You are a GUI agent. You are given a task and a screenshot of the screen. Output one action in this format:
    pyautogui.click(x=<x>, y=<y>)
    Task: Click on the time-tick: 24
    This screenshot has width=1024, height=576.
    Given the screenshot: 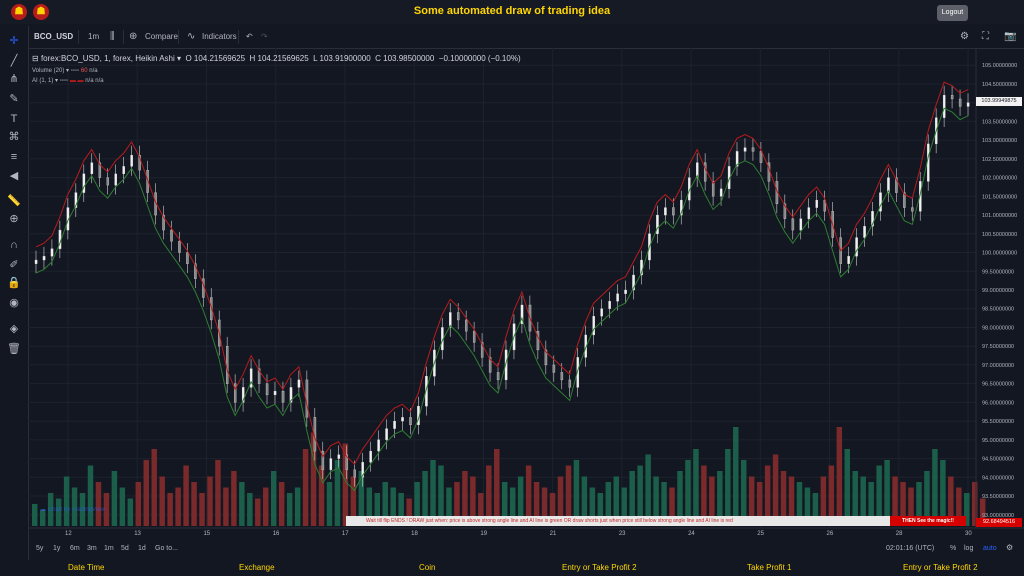 What is the action you would take?
    pyautogui.click(x=691, y=534)
    